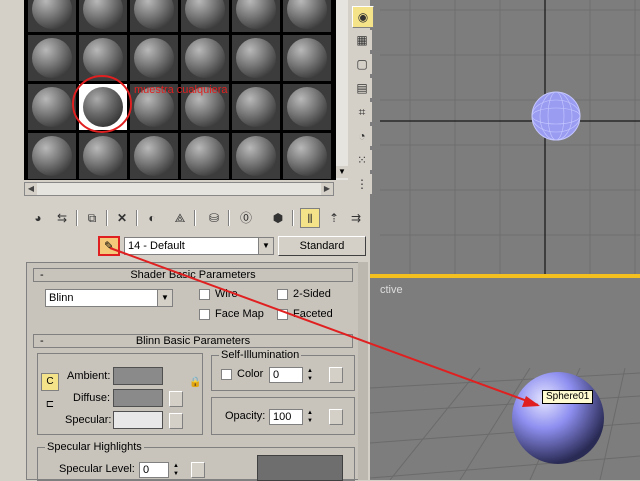 This screenshot has height=481, width=640. Describe the element at coordinates (531, 401) in the screenshot. I see `arrowhead-icon` at that location.